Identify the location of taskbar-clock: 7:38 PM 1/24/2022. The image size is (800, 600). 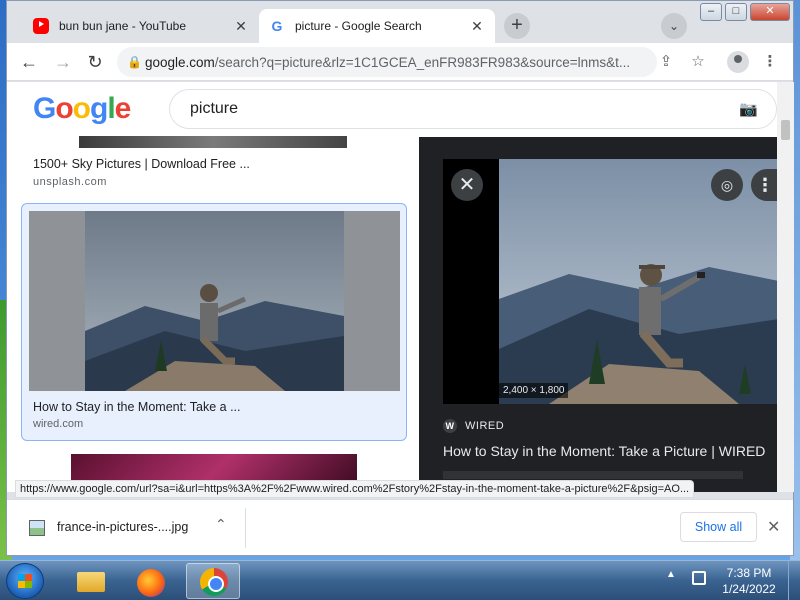
(749, 581).